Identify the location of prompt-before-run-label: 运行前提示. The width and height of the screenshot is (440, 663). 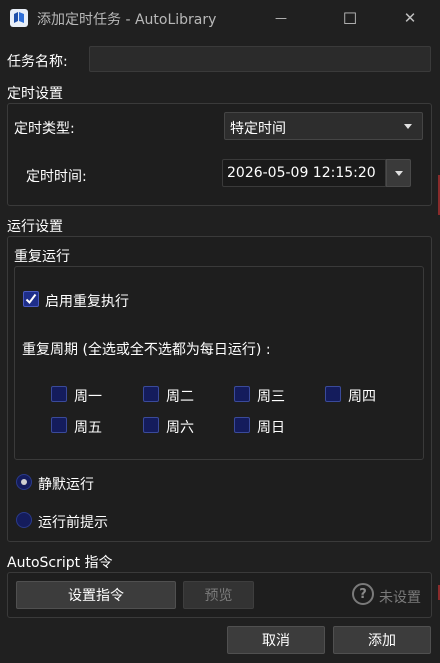
(73, 523).